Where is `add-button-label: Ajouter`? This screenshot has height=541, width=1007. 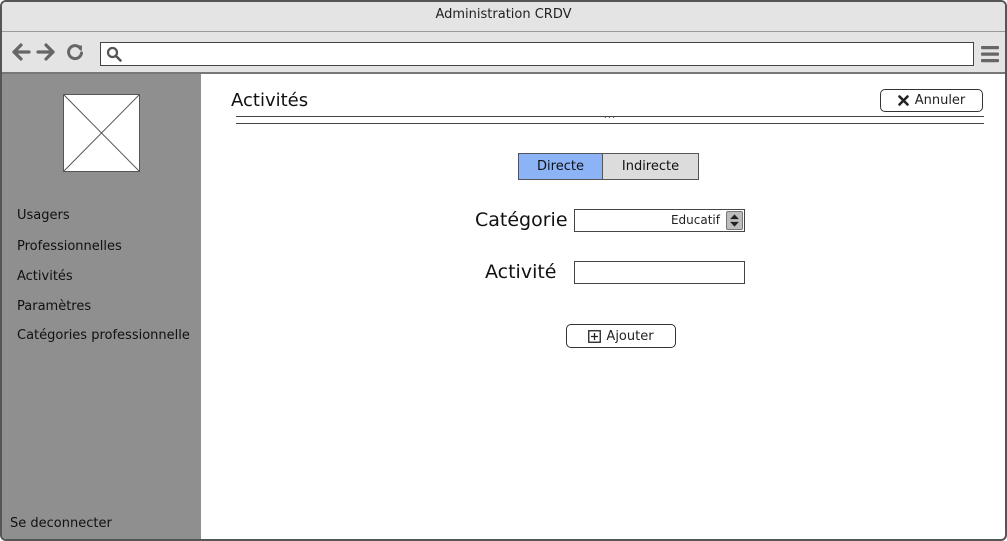
add-button-label: Ajouter is located at coordinates (630, 336).